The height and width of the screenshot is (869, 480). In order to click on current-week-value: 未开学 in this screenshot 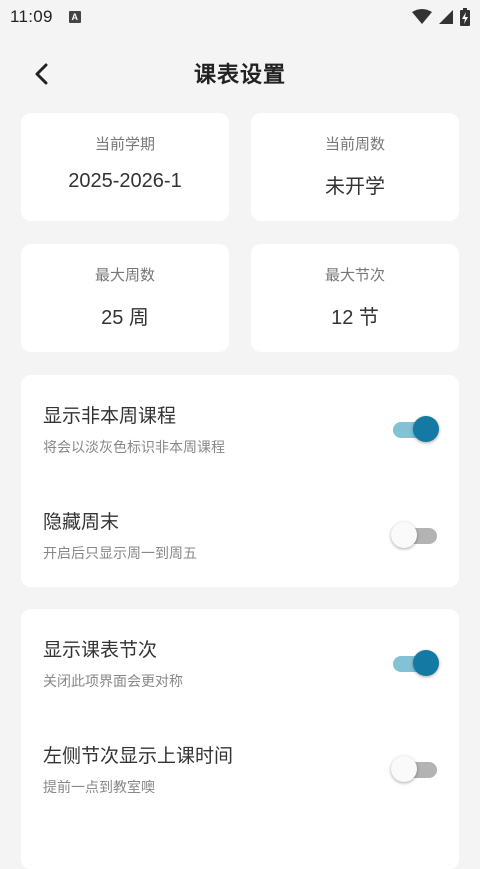, I will do `click(355, 187)`.